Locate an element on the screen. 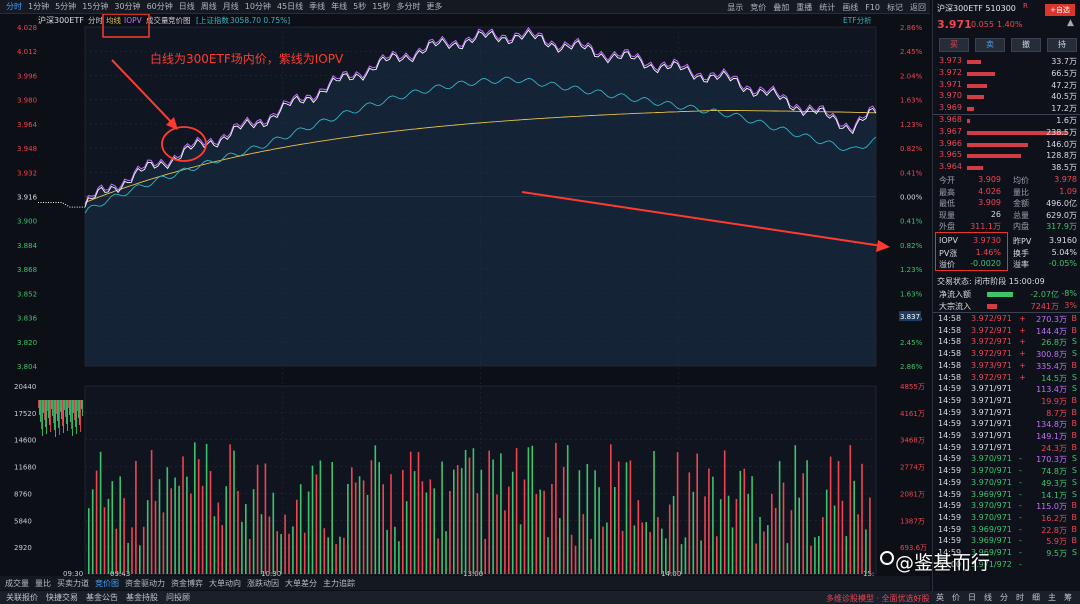  period-tab: 15分钟 is located at coordinates (95, 6).